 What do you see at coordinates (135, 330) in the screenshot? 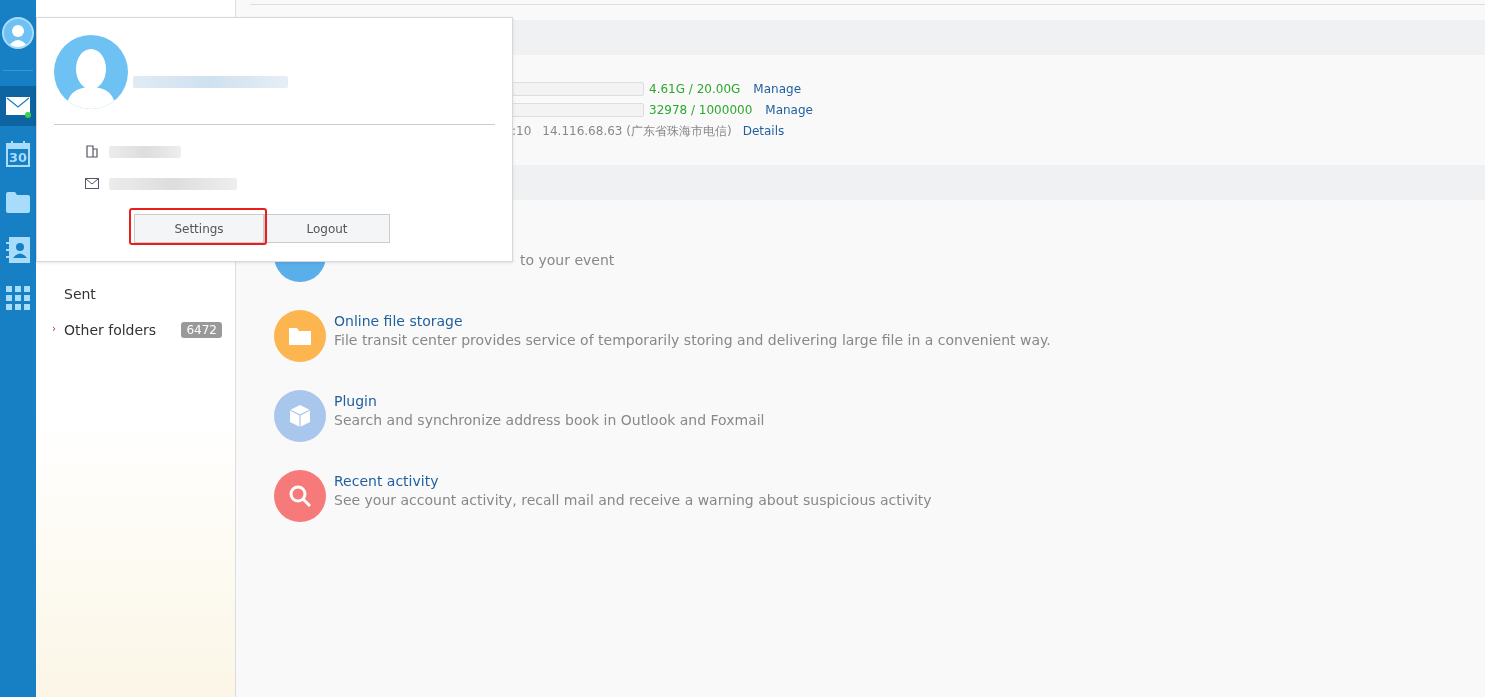
I see `folder-item: › Other folders 6472` at bounding box center [135, 330].